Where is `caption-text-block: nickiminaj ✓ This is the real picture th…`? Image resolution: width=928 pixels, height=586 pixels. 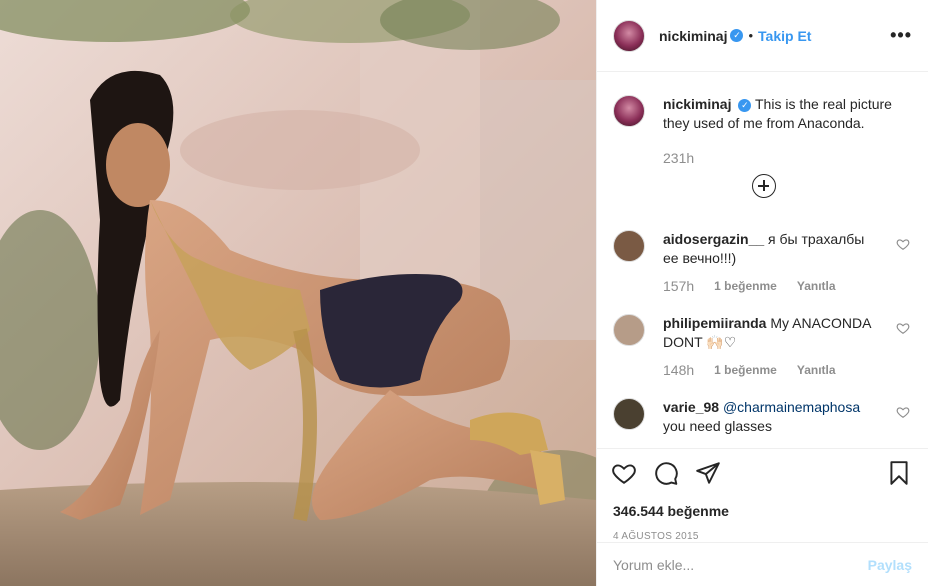 caption-text-block: nickiminaj ✓ This is the real picture th… is located at coordinates (783, 114).